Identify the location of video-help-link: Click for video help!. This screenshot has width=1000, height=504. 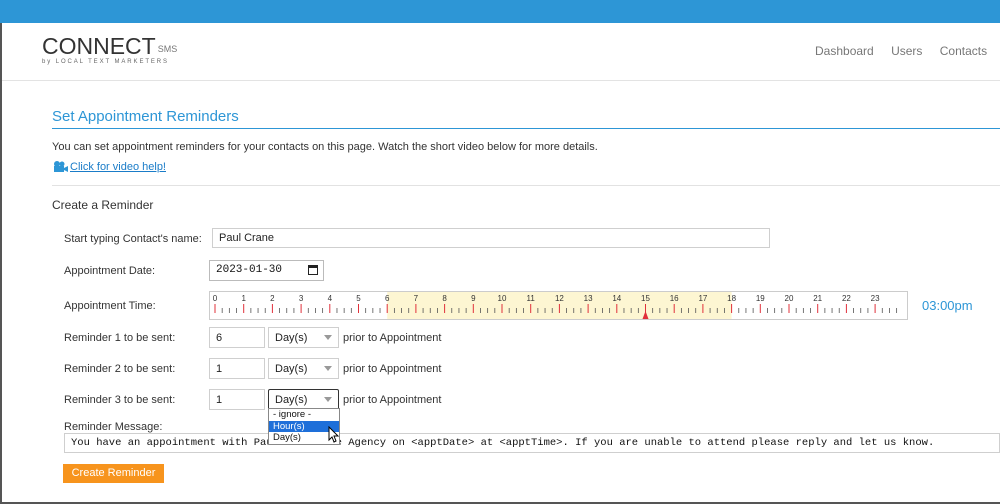
(109, 167).